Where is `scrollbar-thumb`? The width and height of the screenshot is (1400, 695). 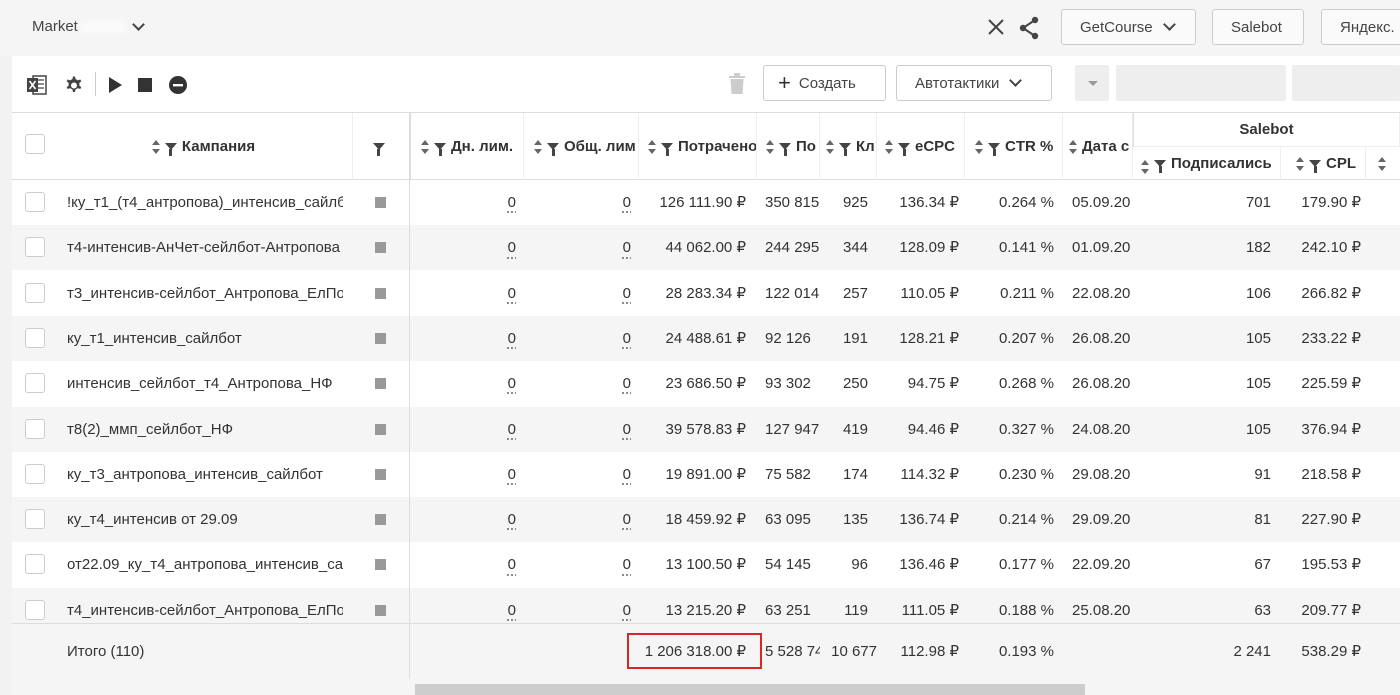
scrollbar-thumb is located at coordinates (750, 689).